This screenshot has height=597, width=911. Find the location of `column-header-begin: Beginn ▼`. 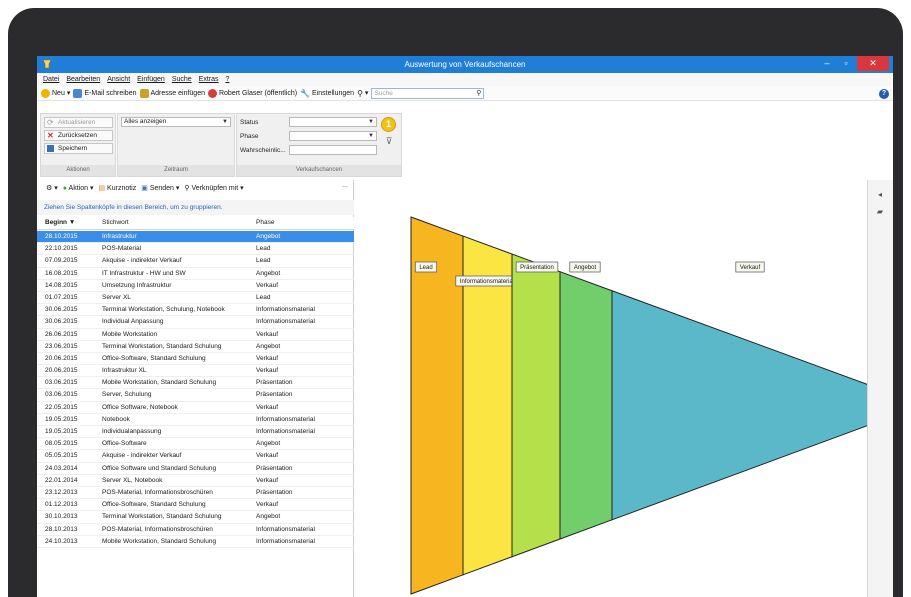

column-header-begin: Beginn ▼ is located at coordinates (73, 223).